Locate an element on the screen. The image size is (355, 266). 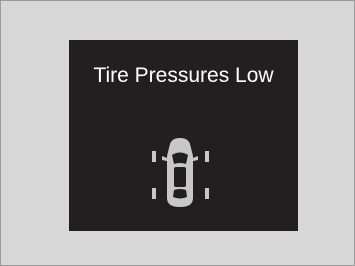
front-right-tire-icon is located at coordinates (207, 156).